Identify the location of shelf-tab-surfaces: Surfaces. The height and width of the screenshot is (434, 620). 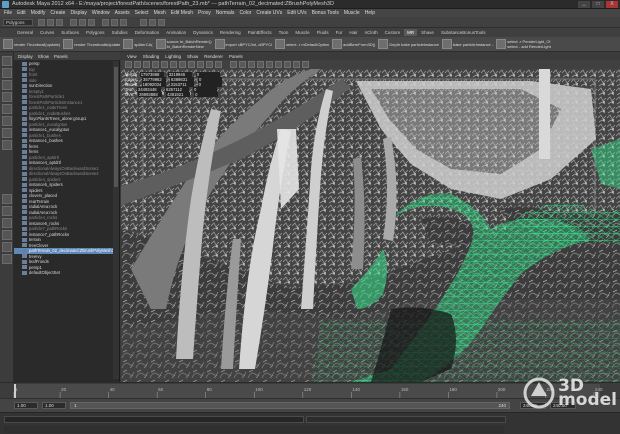
(70, 32).